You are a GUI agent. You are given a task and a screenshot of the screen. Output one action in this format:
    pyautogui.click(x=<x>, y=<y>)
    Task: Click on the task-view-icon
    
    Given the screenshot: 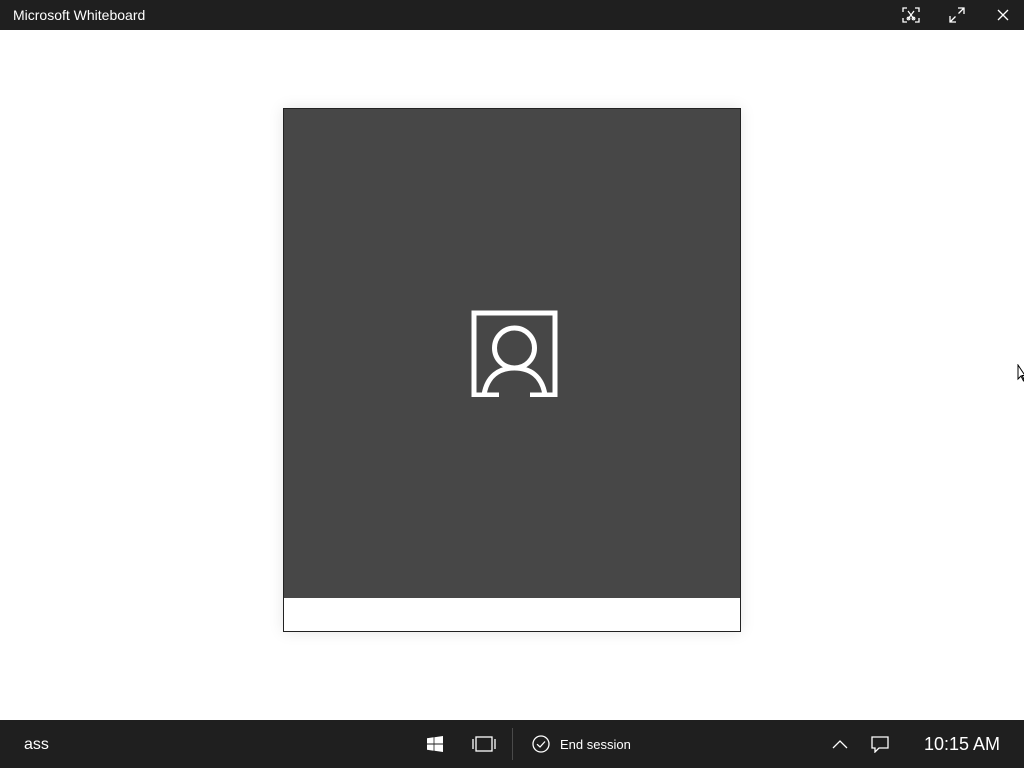 What is the action you would take?
    pyautogui.click(x=484, y=744)
    